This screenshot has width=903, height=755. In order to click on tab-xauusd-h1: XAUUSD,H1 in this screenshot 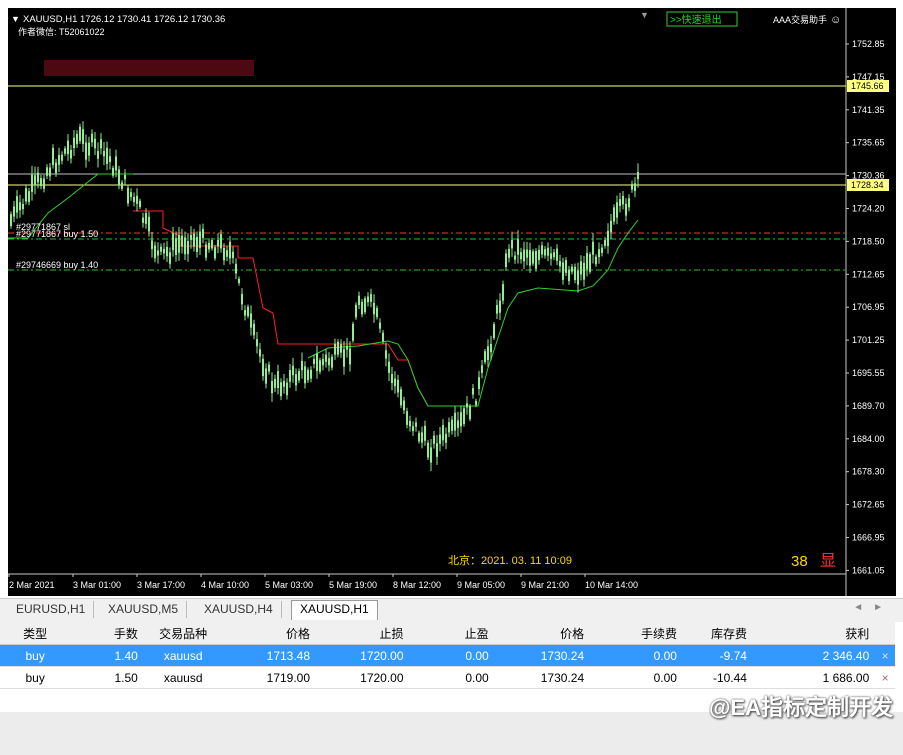, I will do `click(334, 610)`.